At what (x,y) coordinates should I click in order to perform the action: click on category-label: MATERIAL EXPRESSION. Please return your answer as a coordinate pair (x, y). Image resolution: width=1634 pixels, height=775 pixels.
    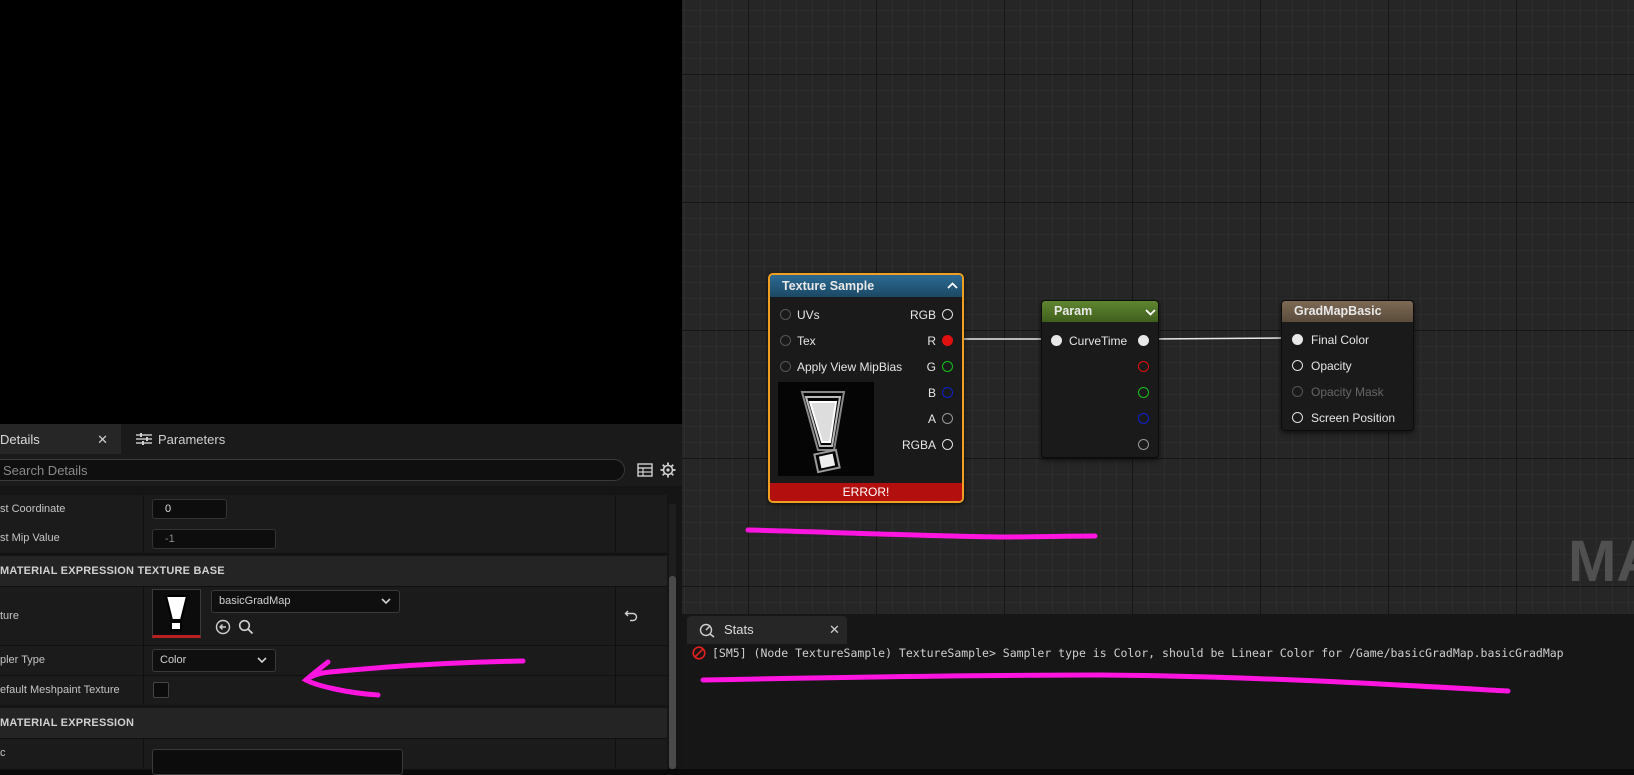
    Looking at the image, I should click on (67, 723).